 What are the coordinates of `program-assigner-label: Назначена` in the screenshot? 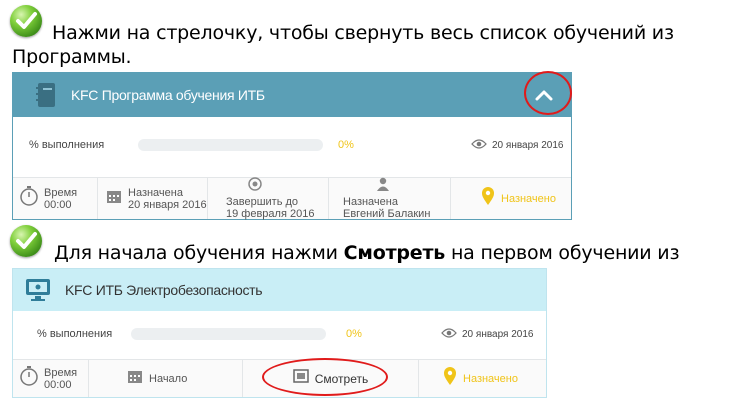 It's located at (370, 202).